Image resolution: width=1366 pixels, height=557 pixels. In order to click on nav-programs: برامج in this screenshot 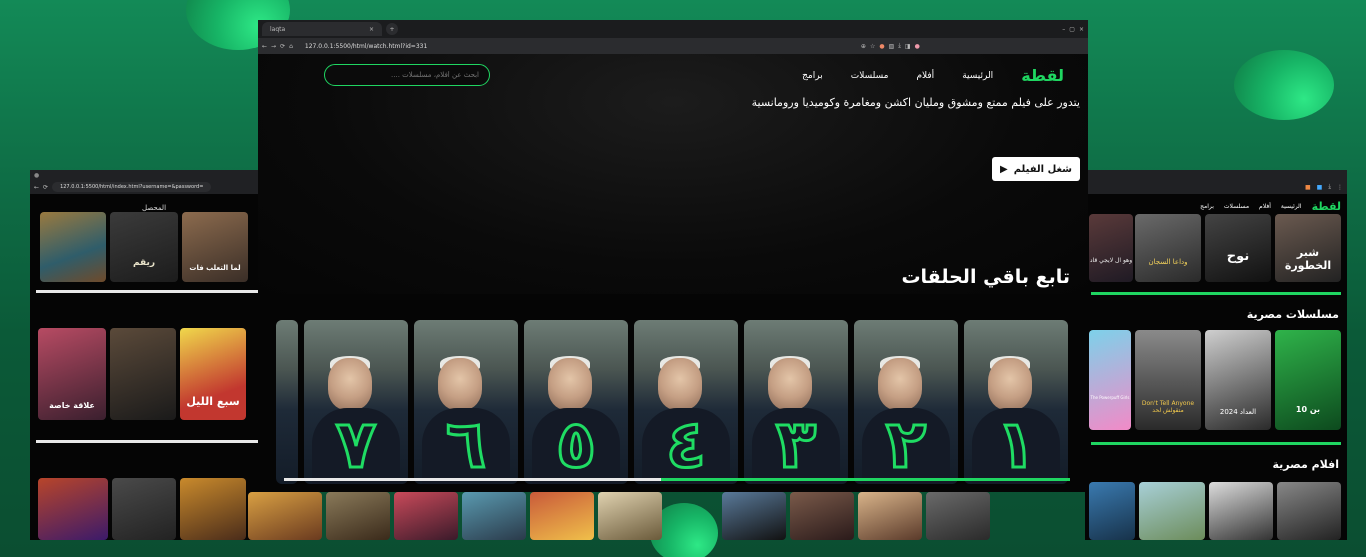, I will do `click(1207, 206)`.